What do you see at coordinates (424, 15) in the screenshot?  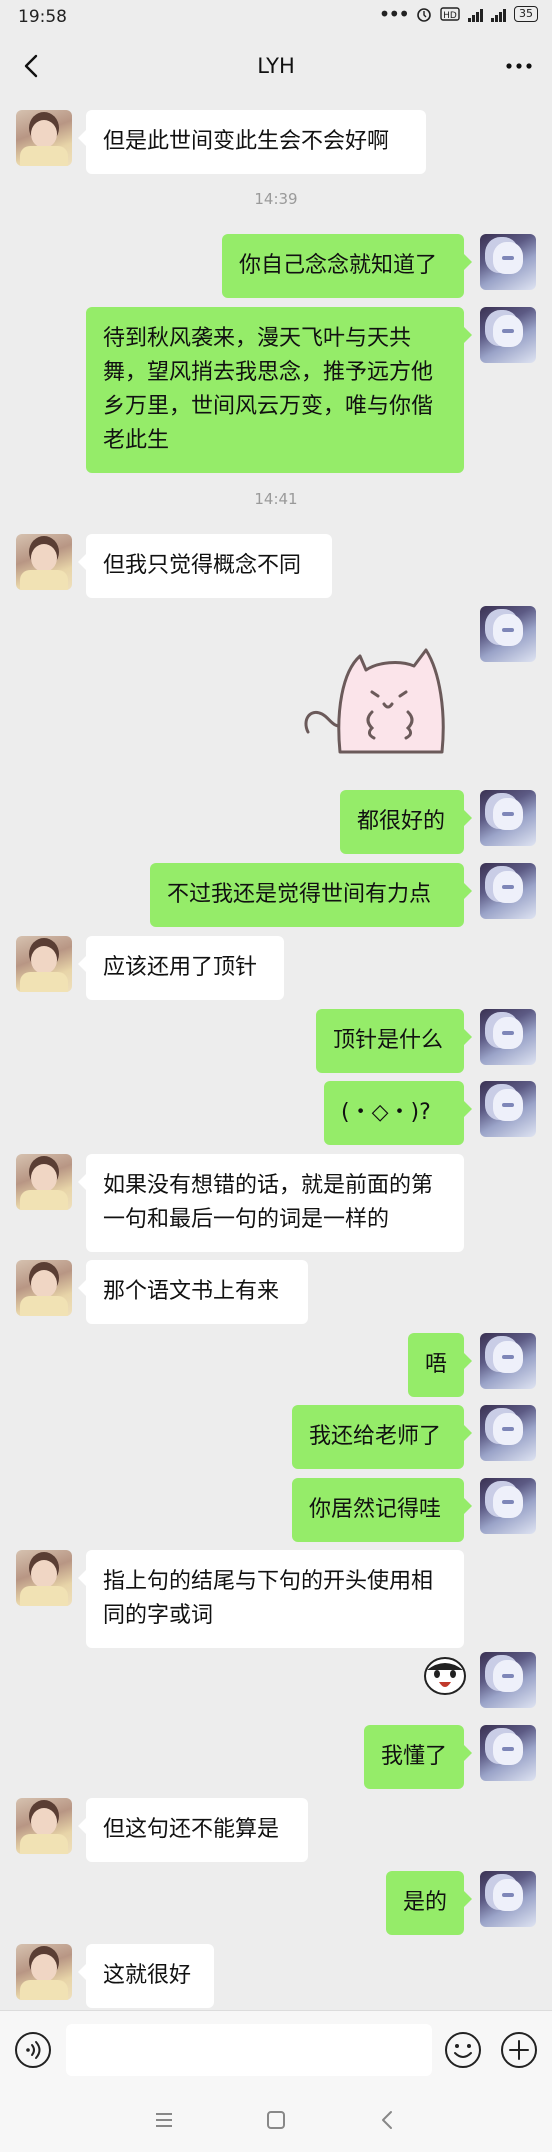 I see `alarm-icon` at bounding box center [424, 15].